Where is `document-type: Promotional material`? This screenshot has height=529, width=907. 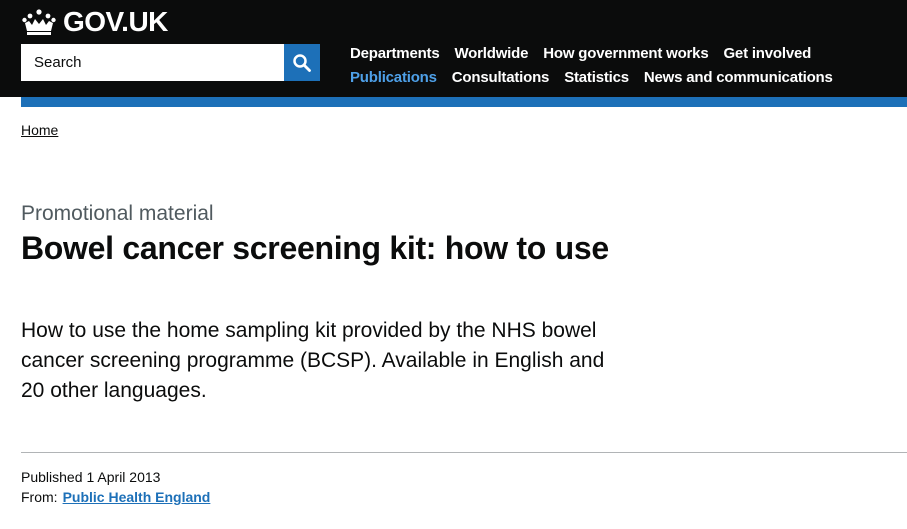 document-type: Promotional material is located at coordinates (117, 213).